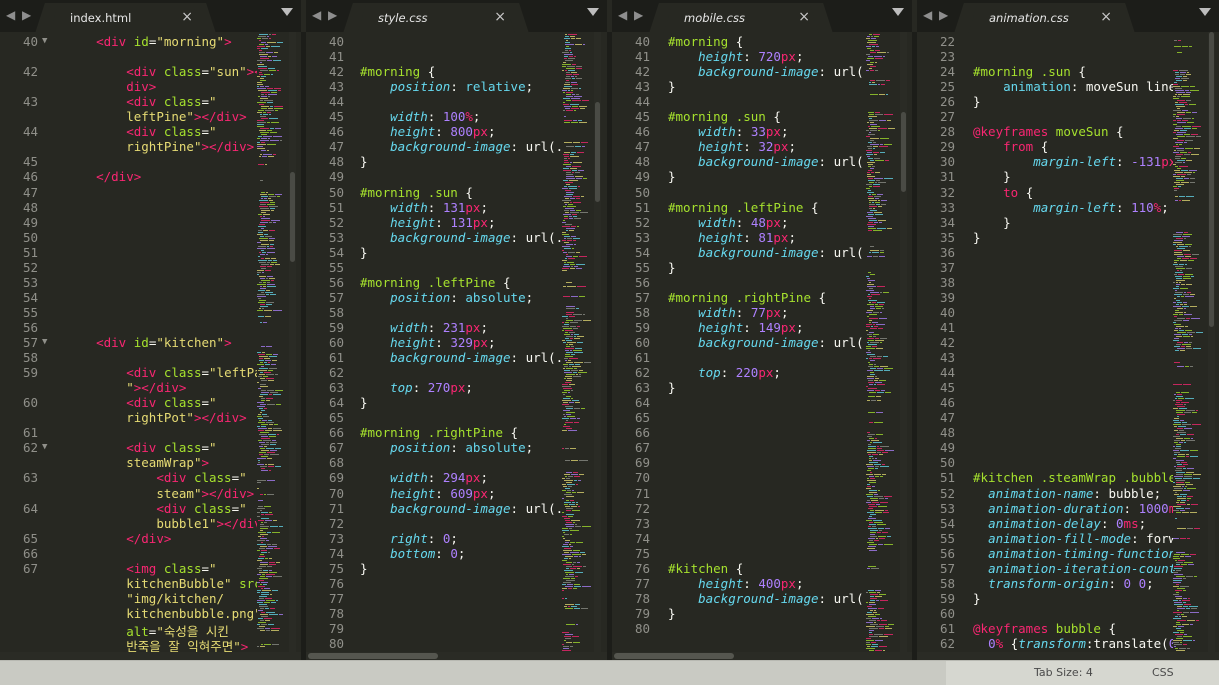  What do you see at coordinates (1163, 672) in the screenshot?
I see `syntax-indicator: CSS` at bounding box center [1163, 672].